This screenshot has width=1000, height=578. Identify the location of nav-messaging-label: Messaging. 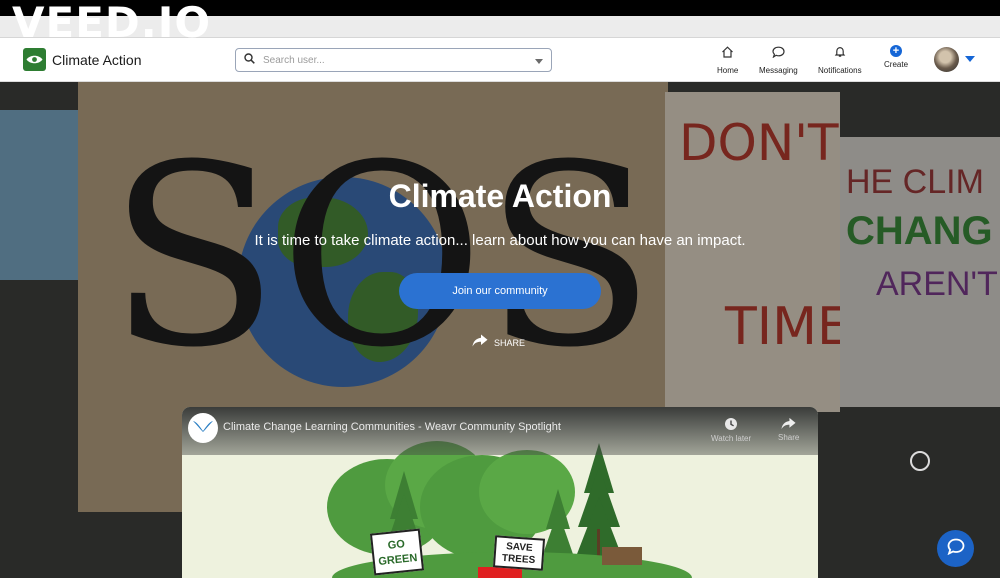
(778, 70).